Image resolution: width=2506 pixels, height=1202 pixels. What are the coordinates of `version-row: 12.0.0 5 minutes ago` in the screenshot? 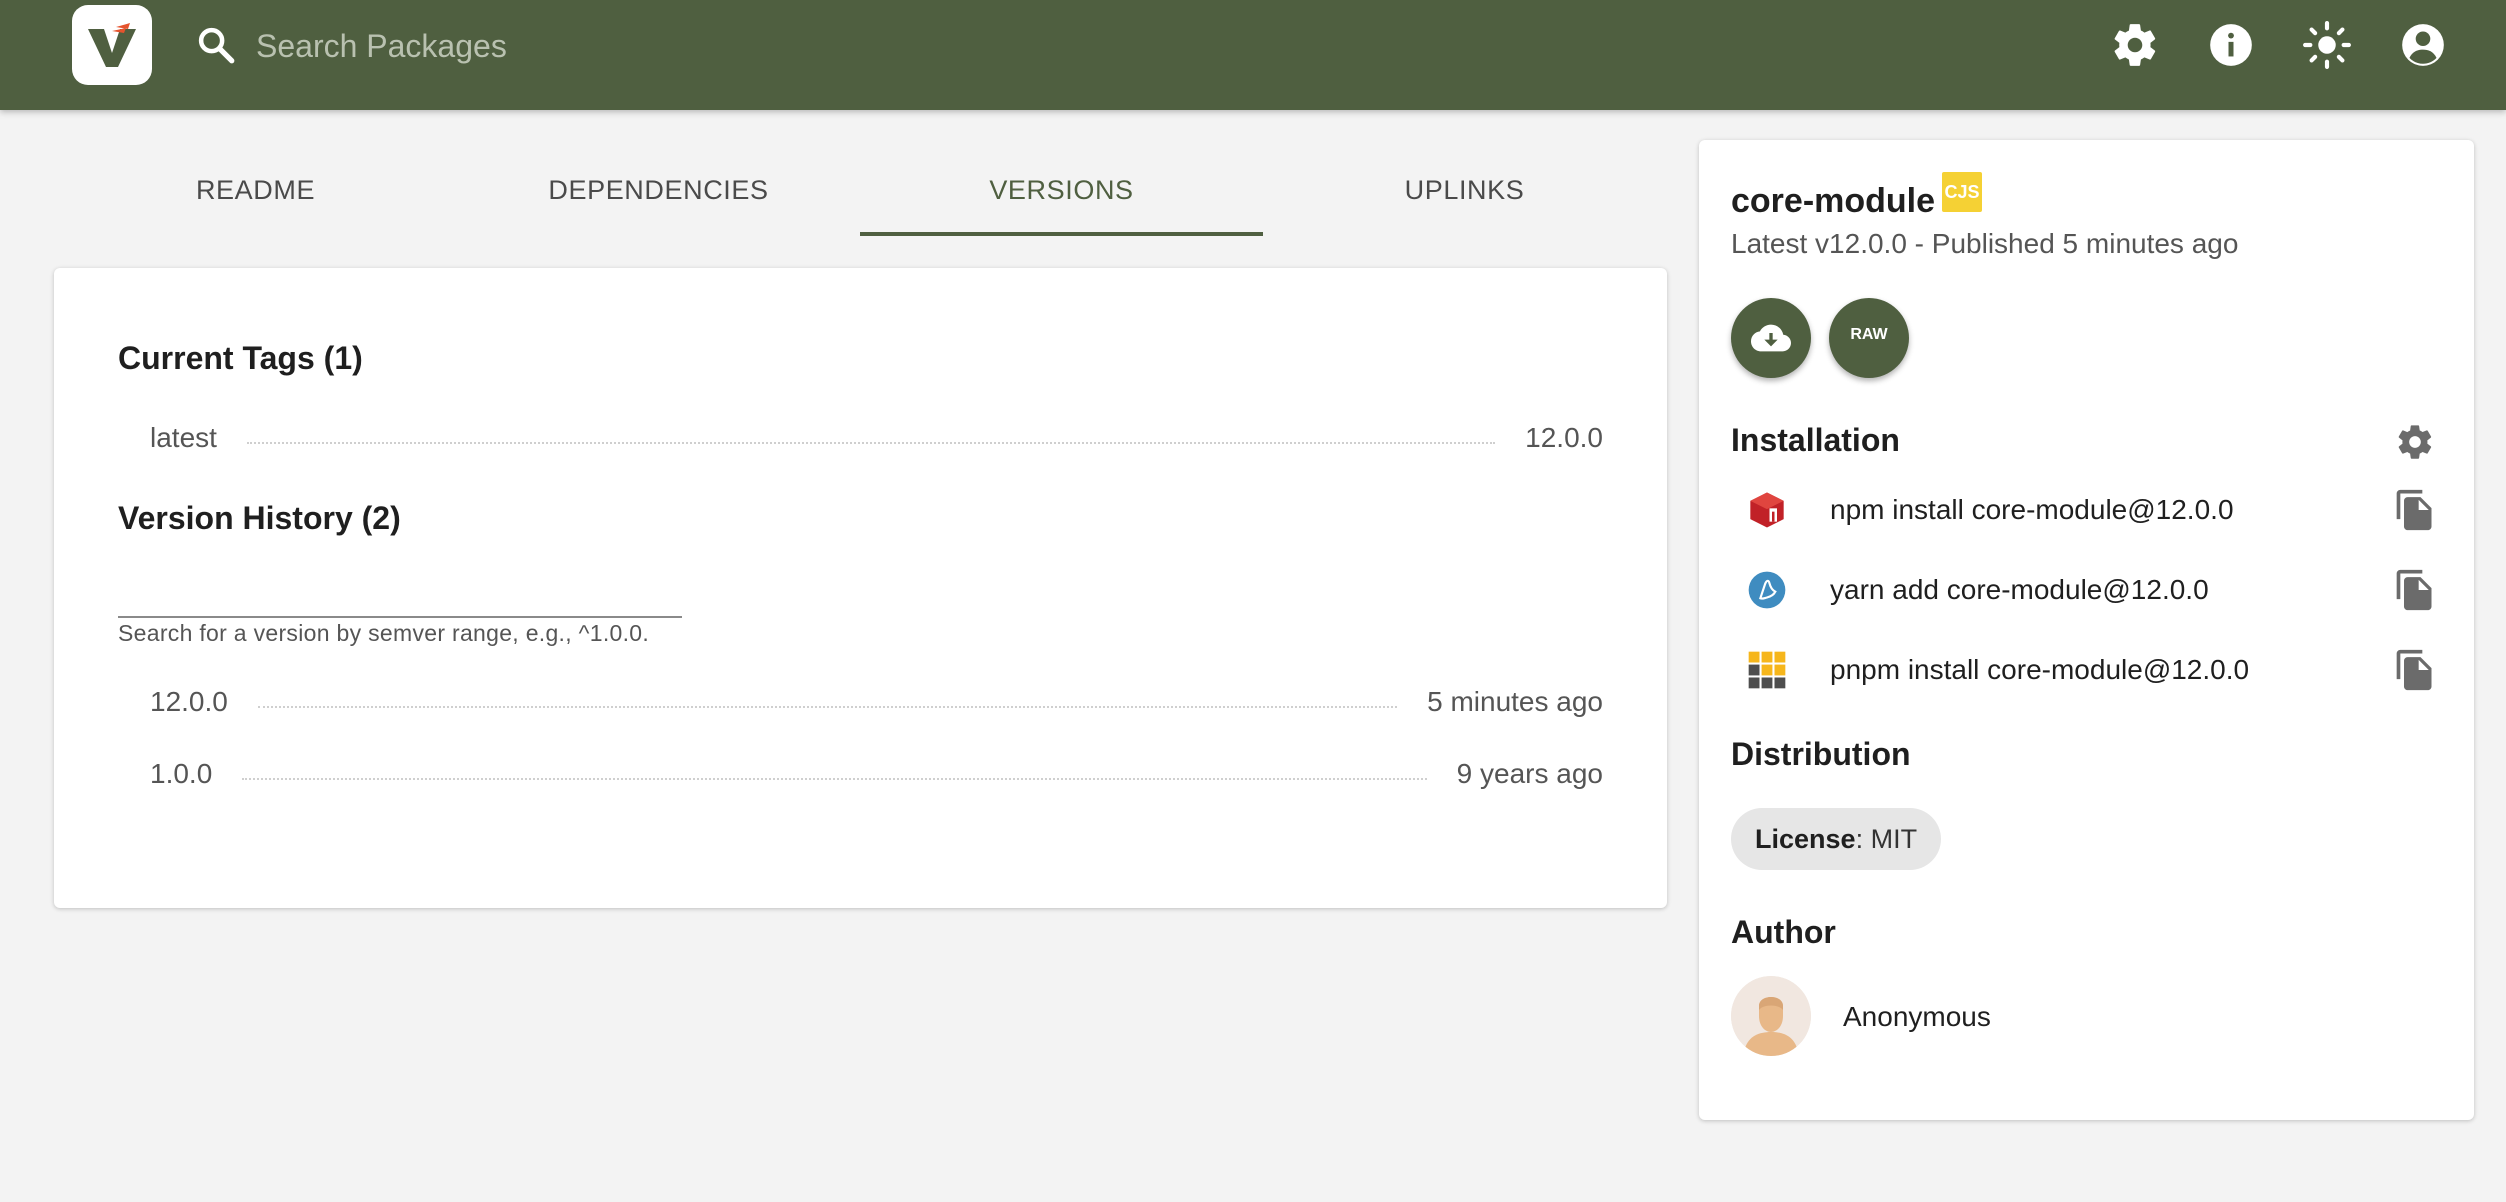 It's located at (876, 702).